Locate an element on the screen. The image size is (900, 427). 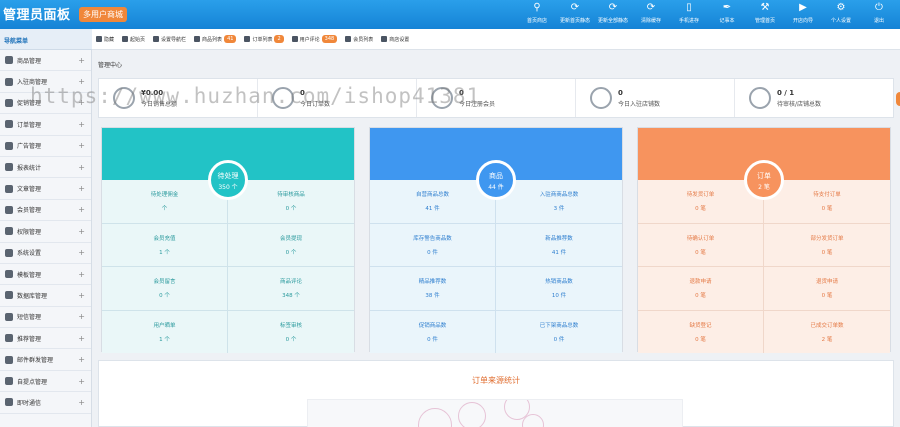
card-cell: 热销商品数 10 件 is located at coordinates (559, 289).